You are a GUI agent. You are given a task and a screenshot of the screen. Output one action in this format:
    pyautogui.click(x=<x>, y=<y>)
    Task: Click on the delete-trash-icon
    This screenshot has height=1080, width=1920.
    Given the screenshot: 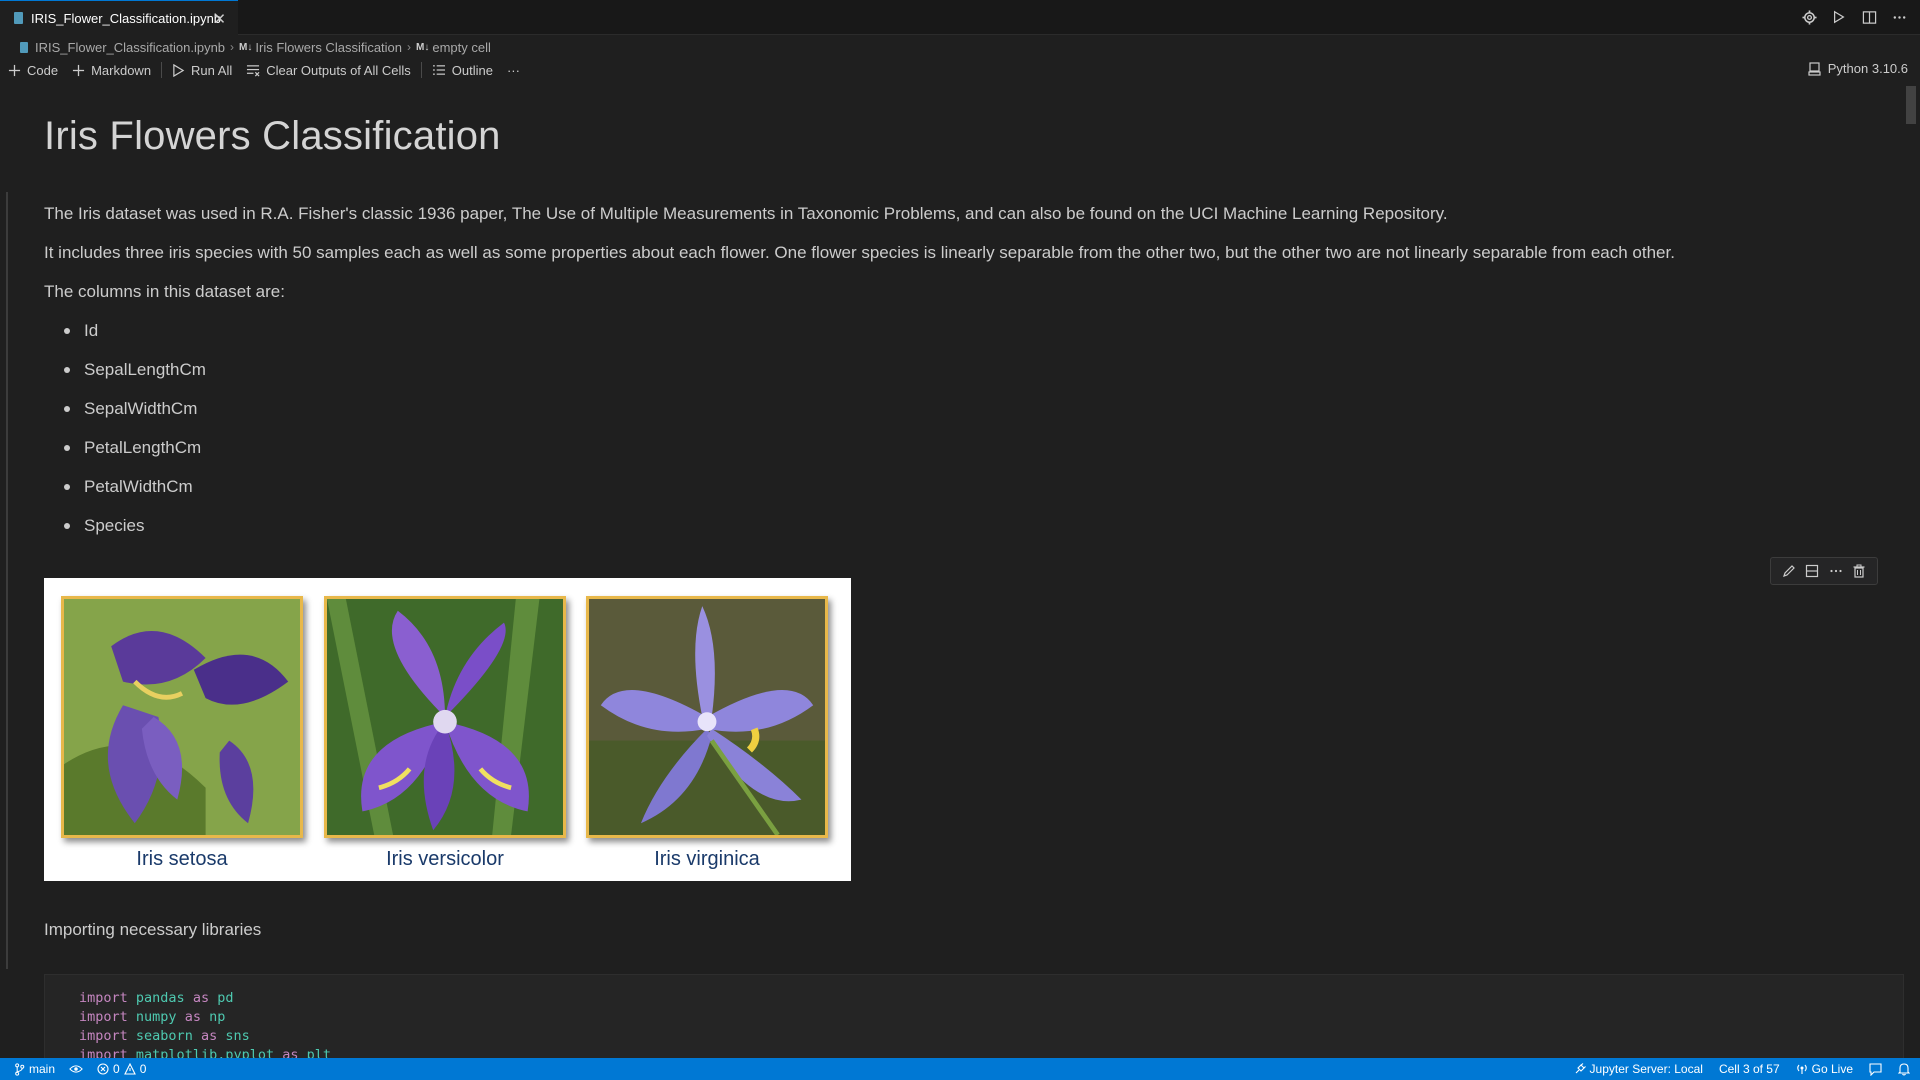 What is the action you would take?
    pyautogui.click(x=1859, y=571)
    